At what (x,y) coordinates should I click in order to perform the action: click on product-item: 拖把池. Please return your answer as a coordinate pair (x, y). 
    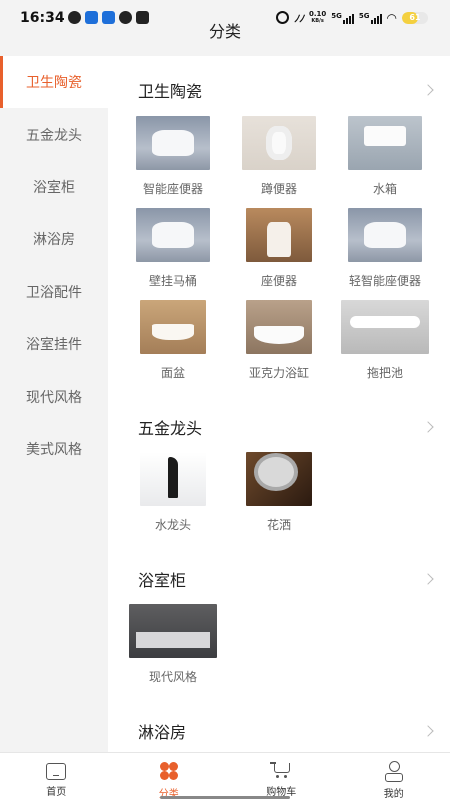
    Looking at the image, I should click on (385, 340).